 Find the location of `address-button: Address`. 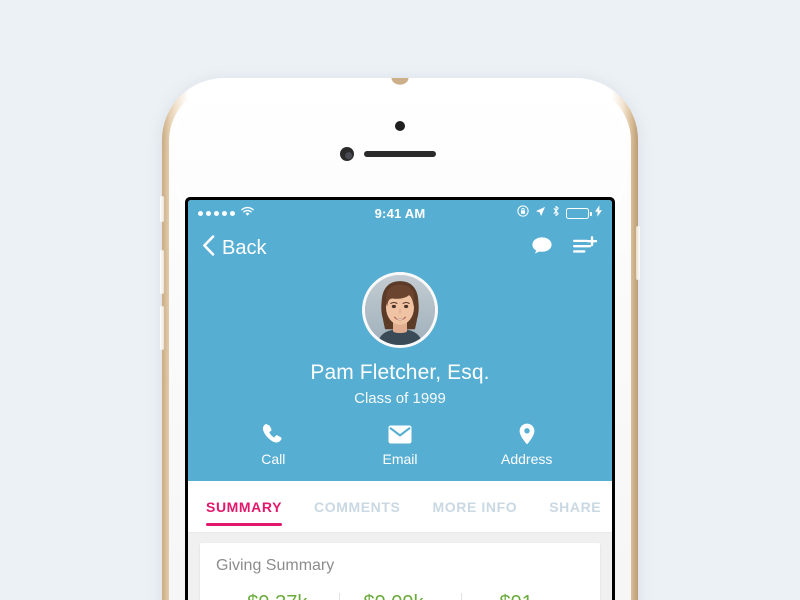

address-button: Address is located at coordinates (526, 445).